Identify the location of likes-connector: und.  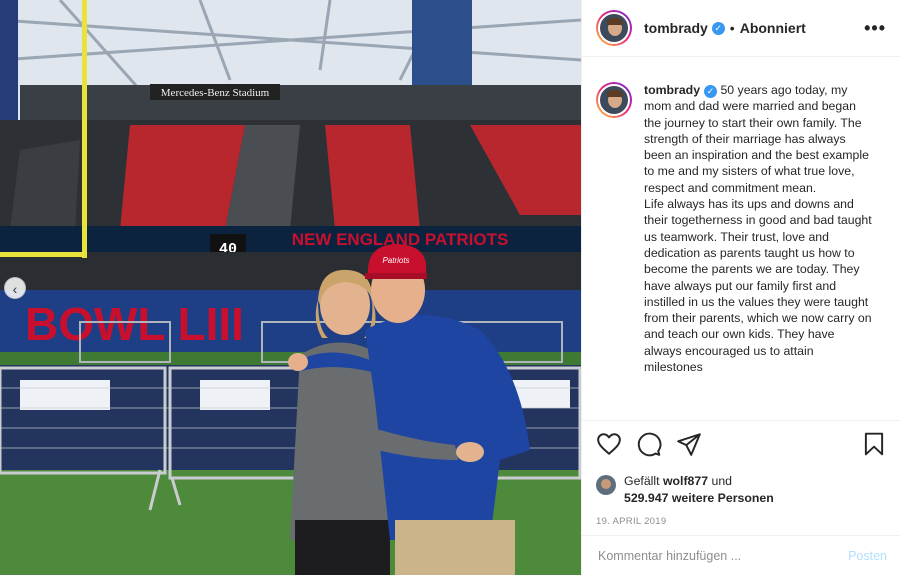
(722, 481).